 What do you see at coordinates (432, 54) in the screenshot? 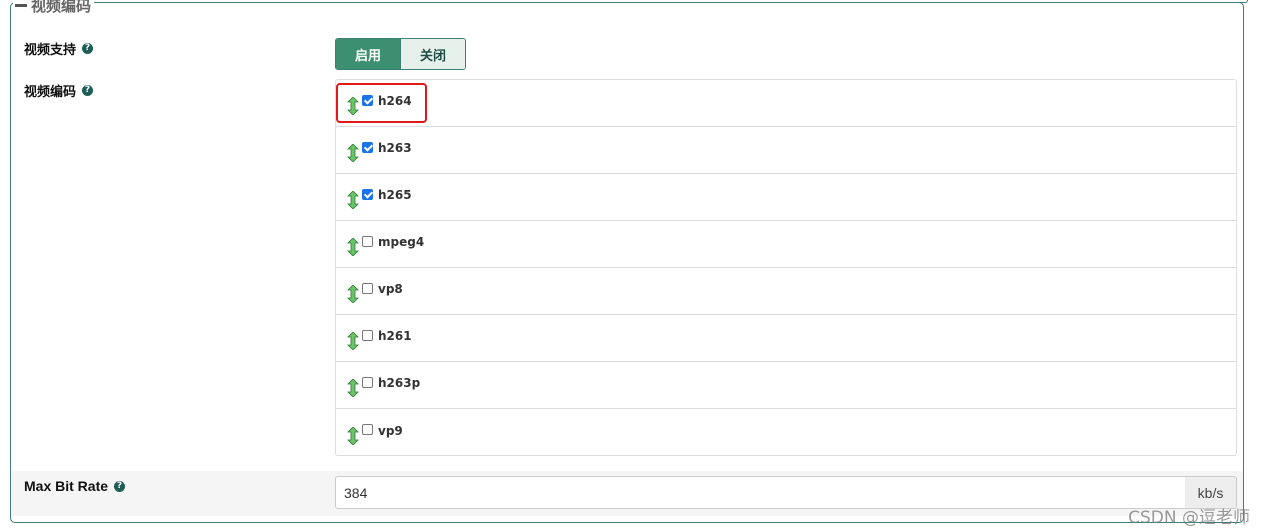
I see `disable-button: 关闭` at bounding box center [432, 54].